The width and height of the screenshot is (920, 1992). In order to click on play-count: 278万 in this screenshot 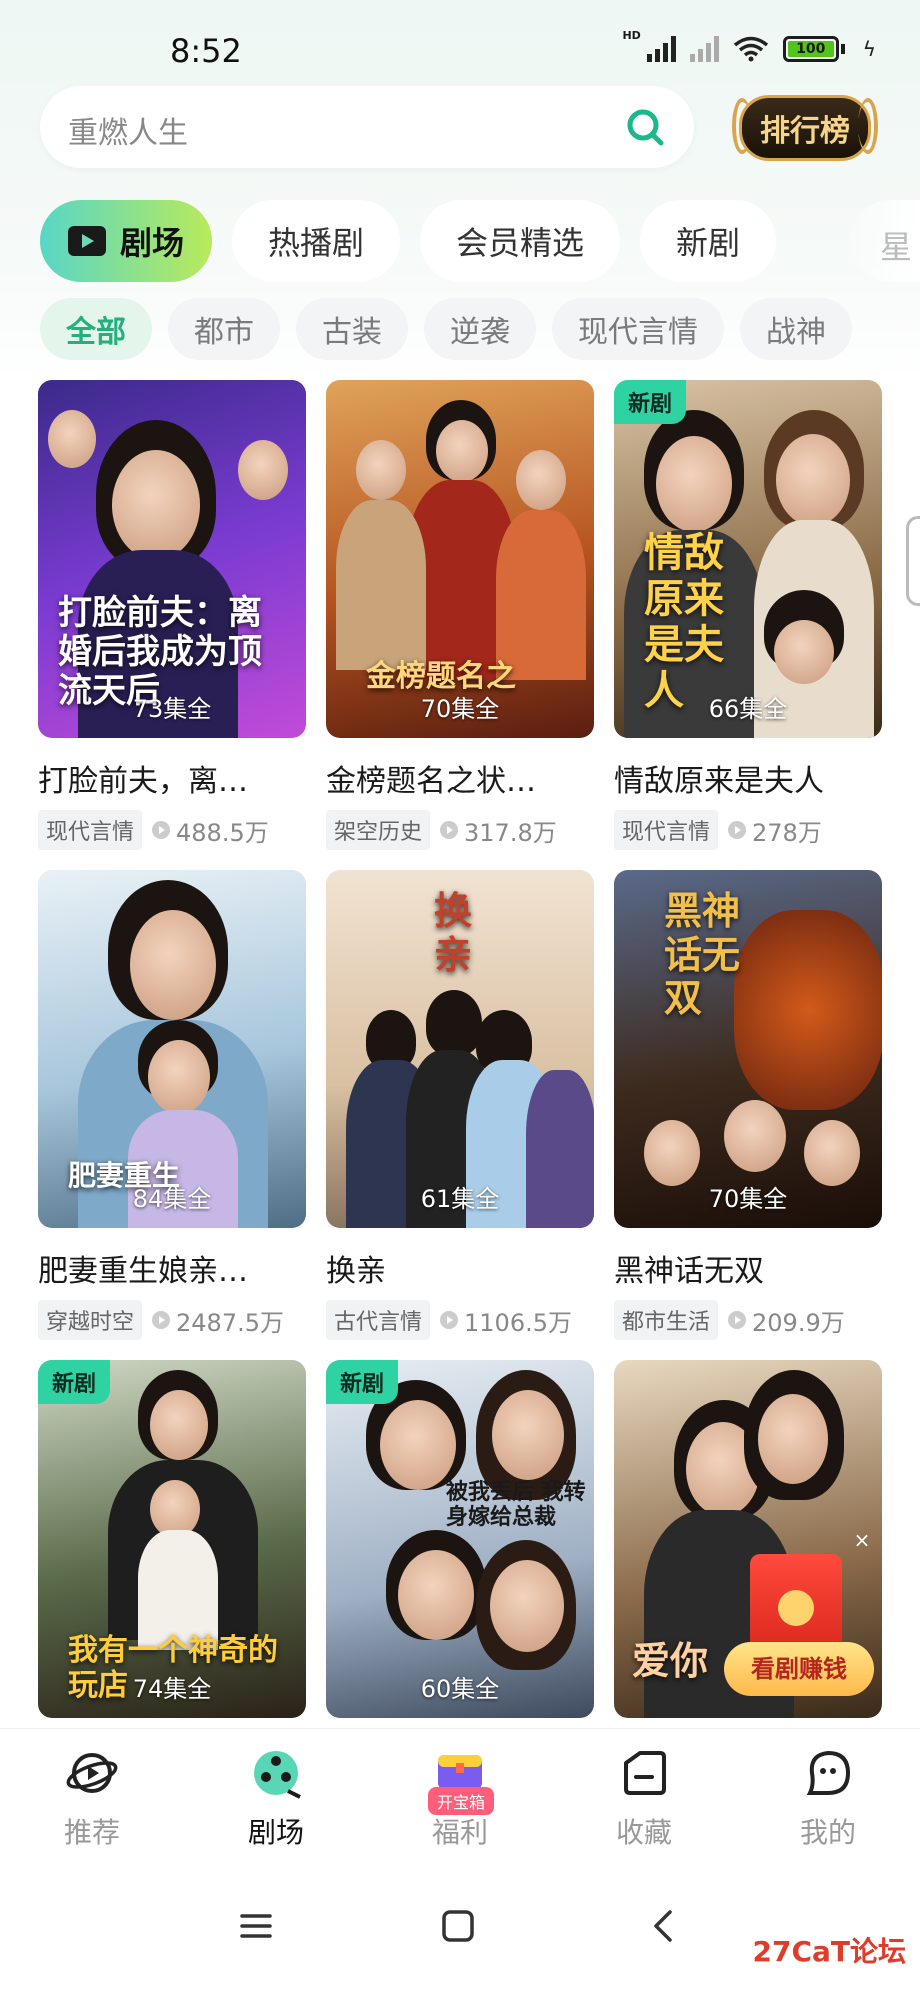, I will do `click(775, 830)`.